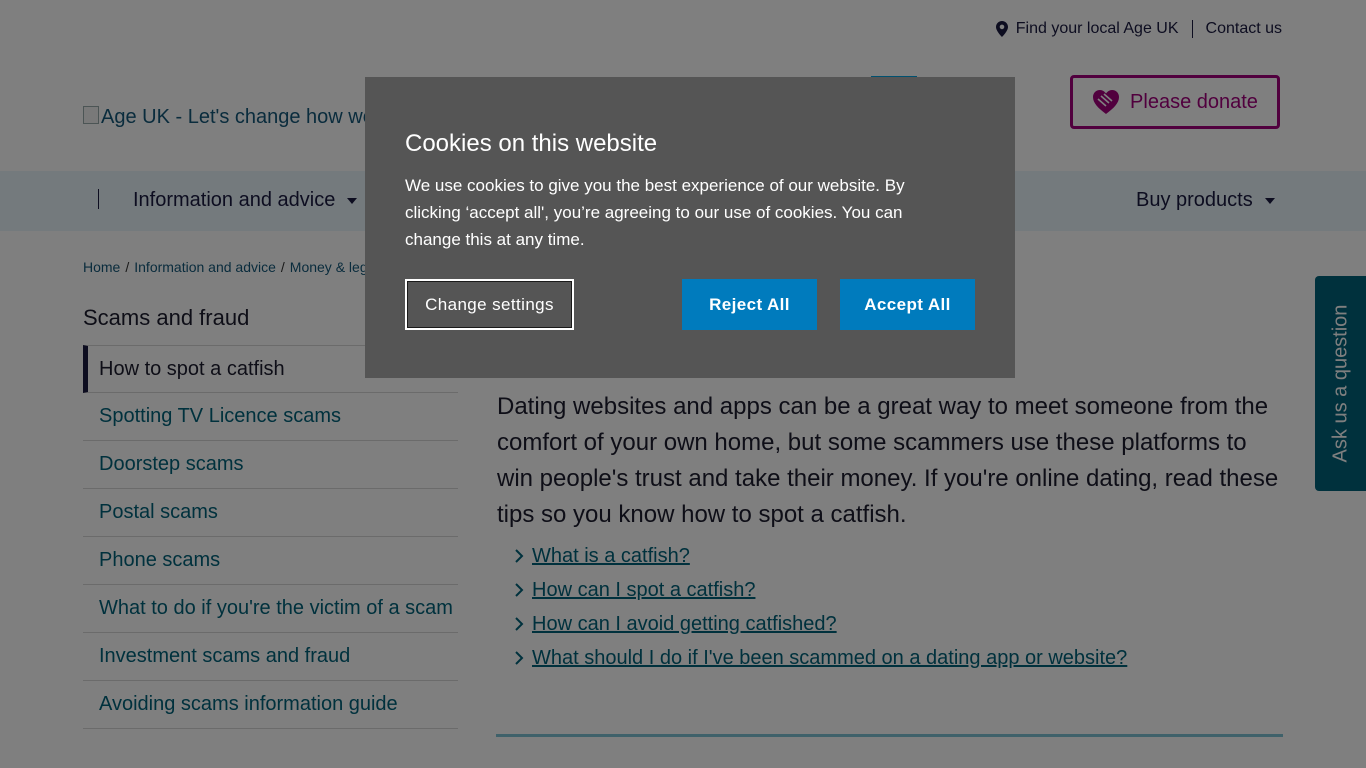 The image size is (1366, 768). Describe the element at coordinates (531, 143) in the screenshot. I see `cookie-title: Cookies on this website` at that location.